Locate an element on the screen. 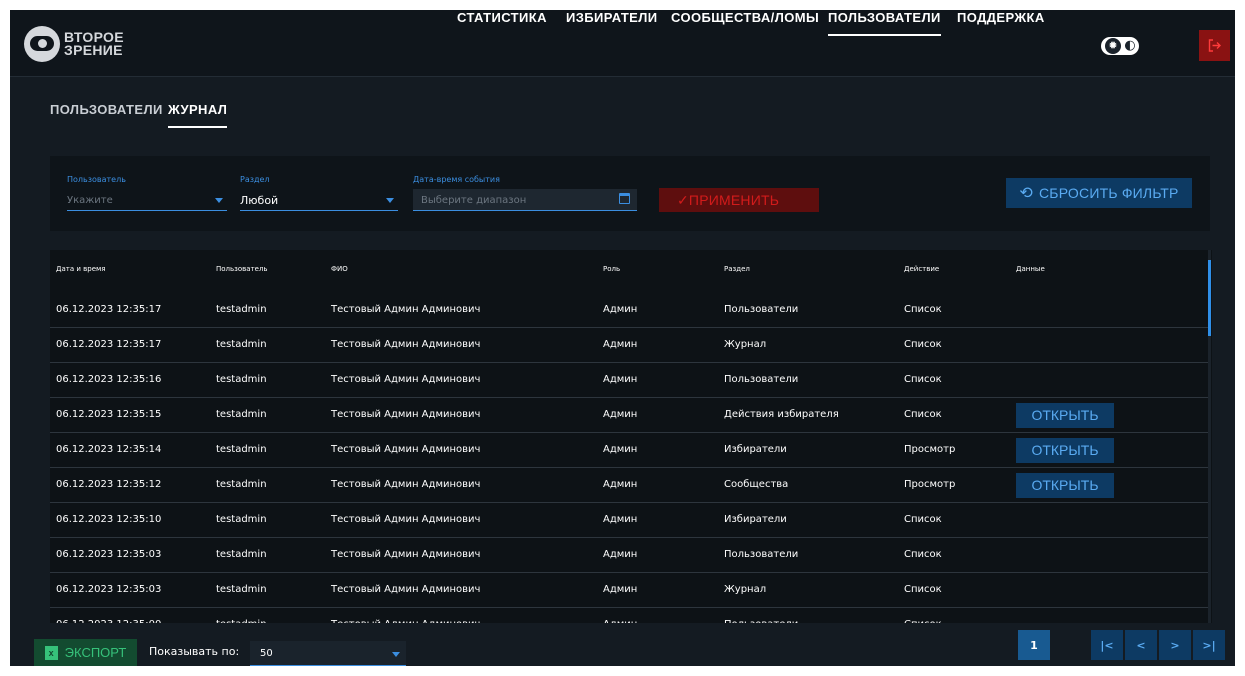 The image size is (1245, 676). reset-filter-button: ⟲ СБРОСИТЬ ФИЛЬТР is located at coordinates (1099, 193).